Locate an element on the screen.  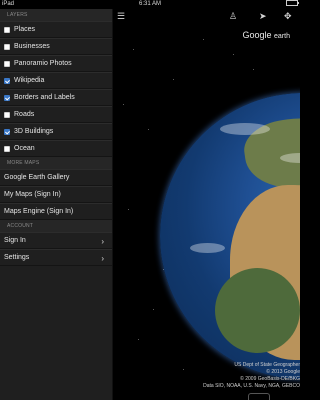
attribution-line: © 2013 Google is located at coordinates (283, 372).